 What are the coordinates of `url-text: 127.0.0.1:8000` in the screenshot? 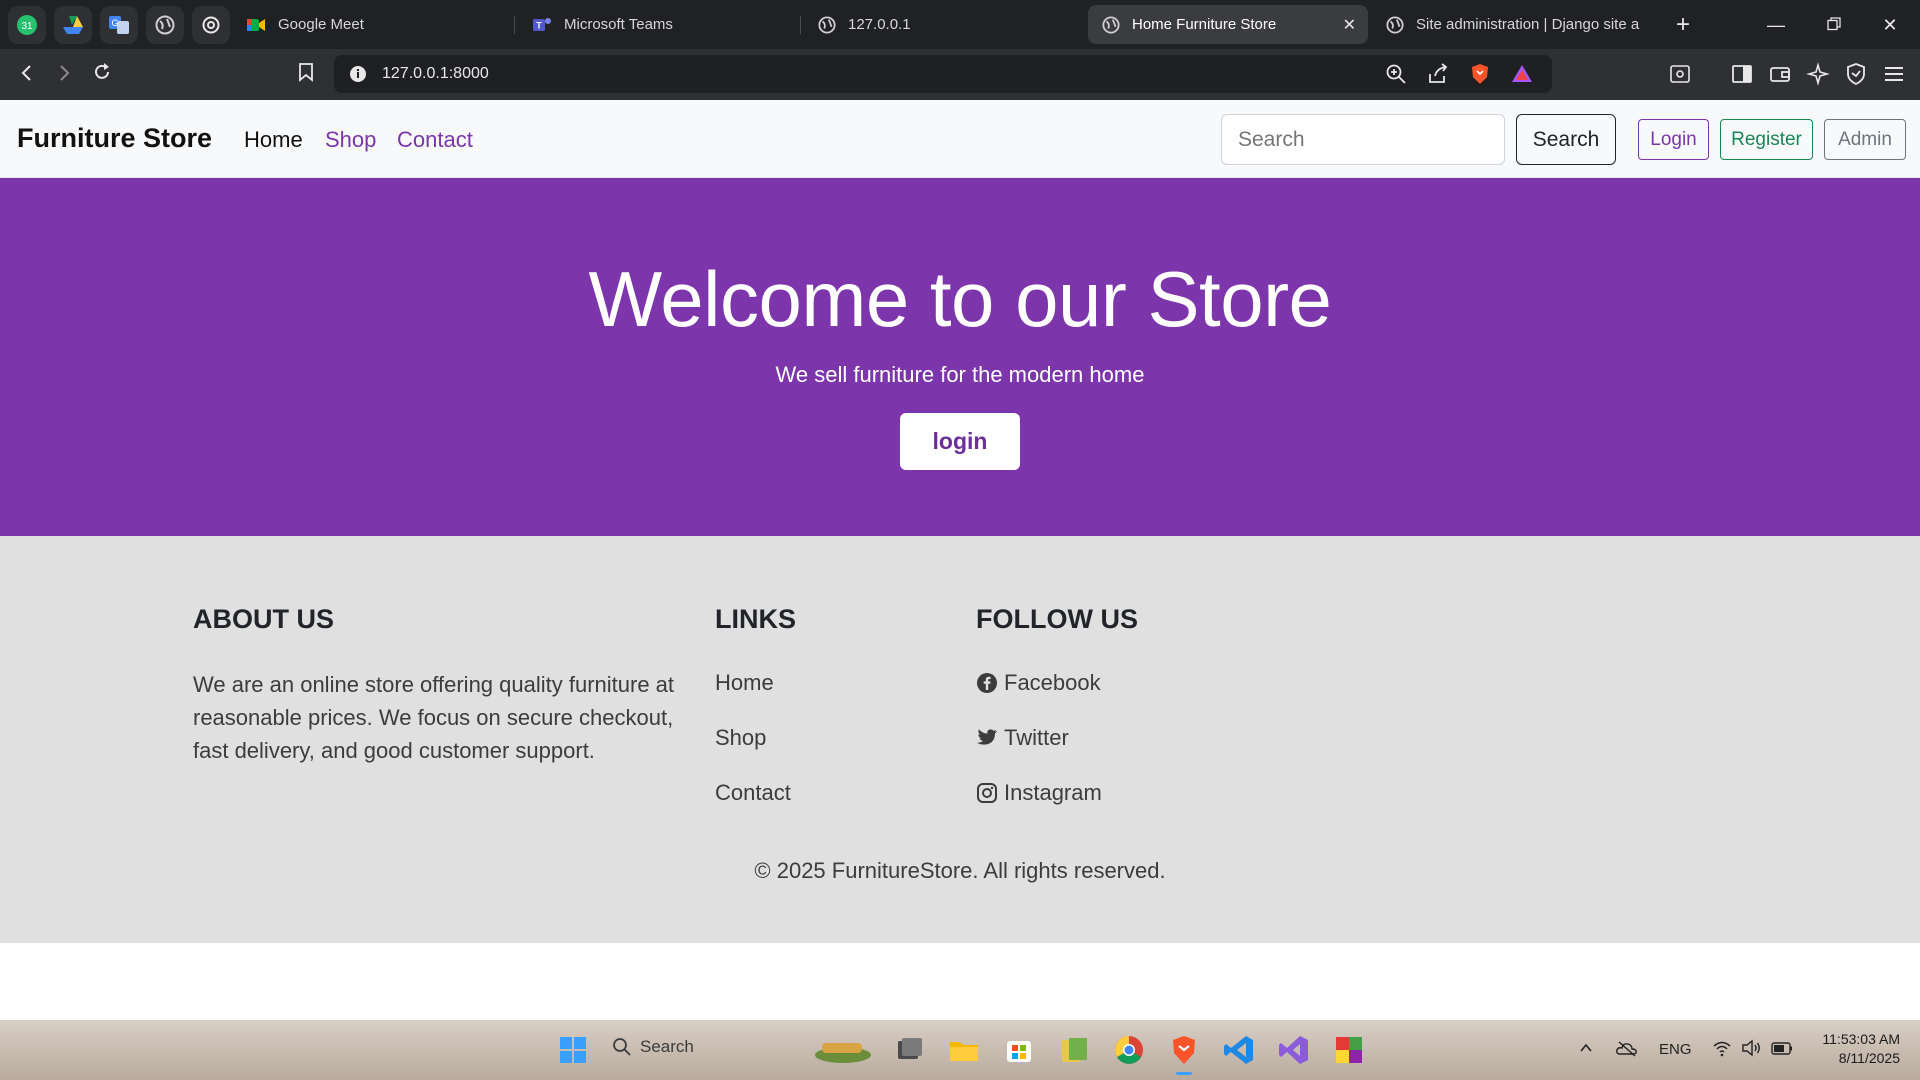 It's located at (435, 73).